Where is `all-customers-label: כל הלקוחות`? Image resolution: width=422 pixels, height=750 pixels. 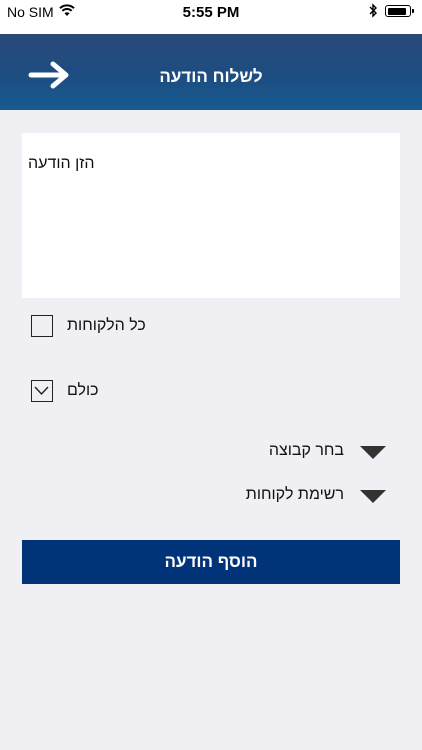 all-customers-label: כל הלקוחות is located at coordinates (106, 325).